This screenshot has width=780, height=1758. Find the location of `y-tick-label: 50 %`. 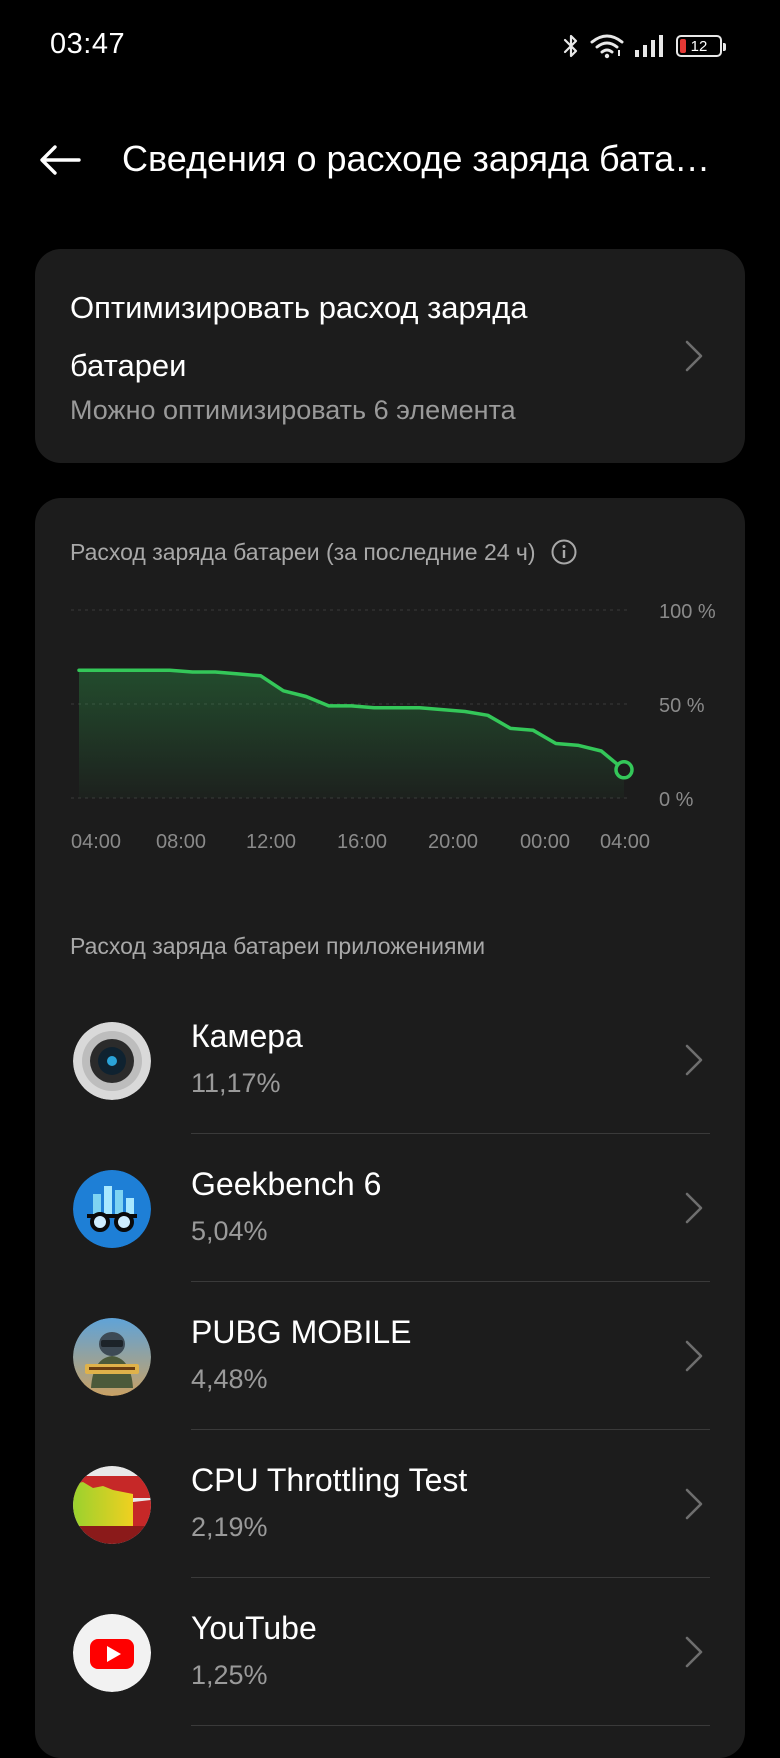

y-tick-label: 50 % is located at coordinates (682, 706).